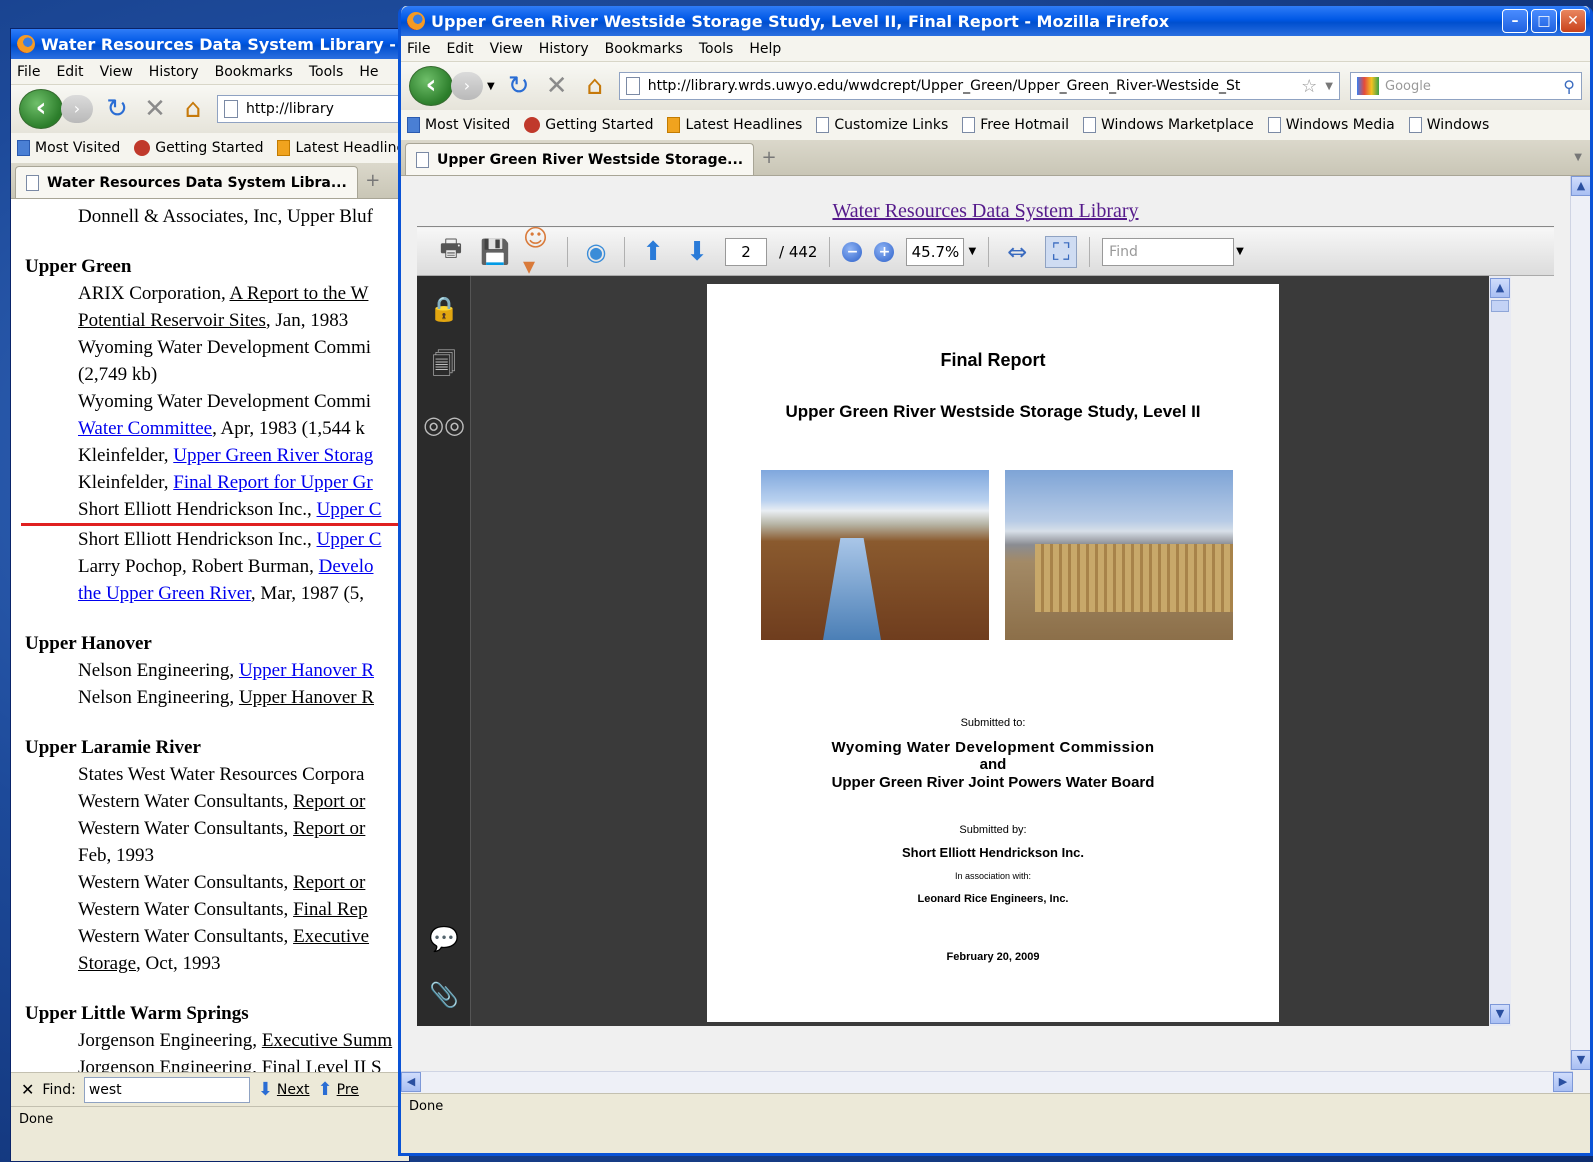  Describe the element at coordinates (1017, 252) in the screenshot. I see `fit-width-icon: ⇔` at that location.